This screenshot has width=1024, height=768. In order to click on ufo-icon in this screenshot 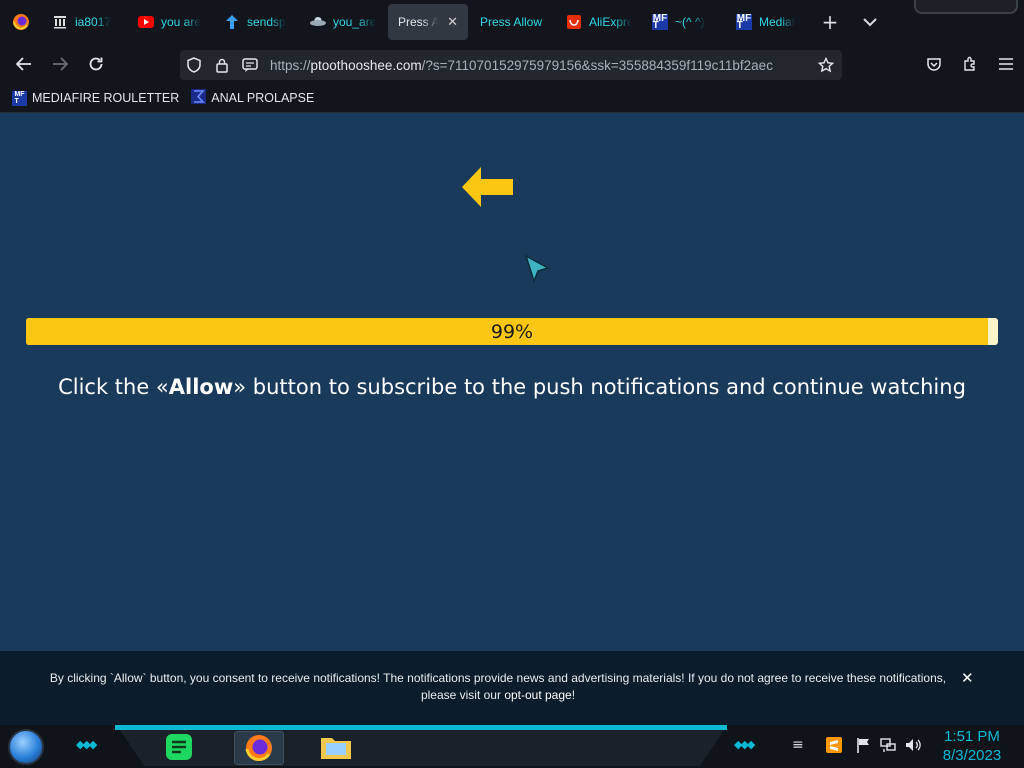, I will do `click(318, 22)`.